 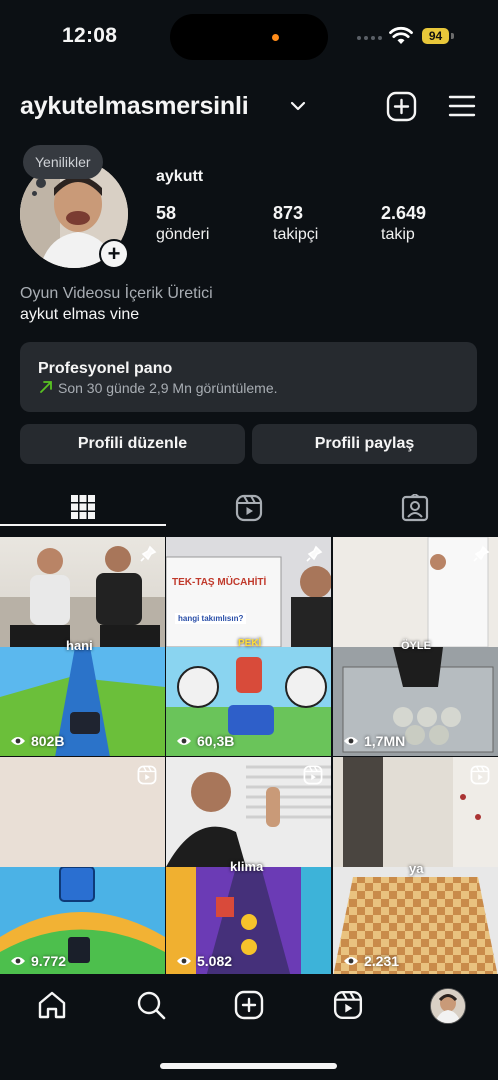 What do you see at coordinates (215, 961) in the screenshot?
I see `view-count-value: 5.082` at bounding box center [215, 961].